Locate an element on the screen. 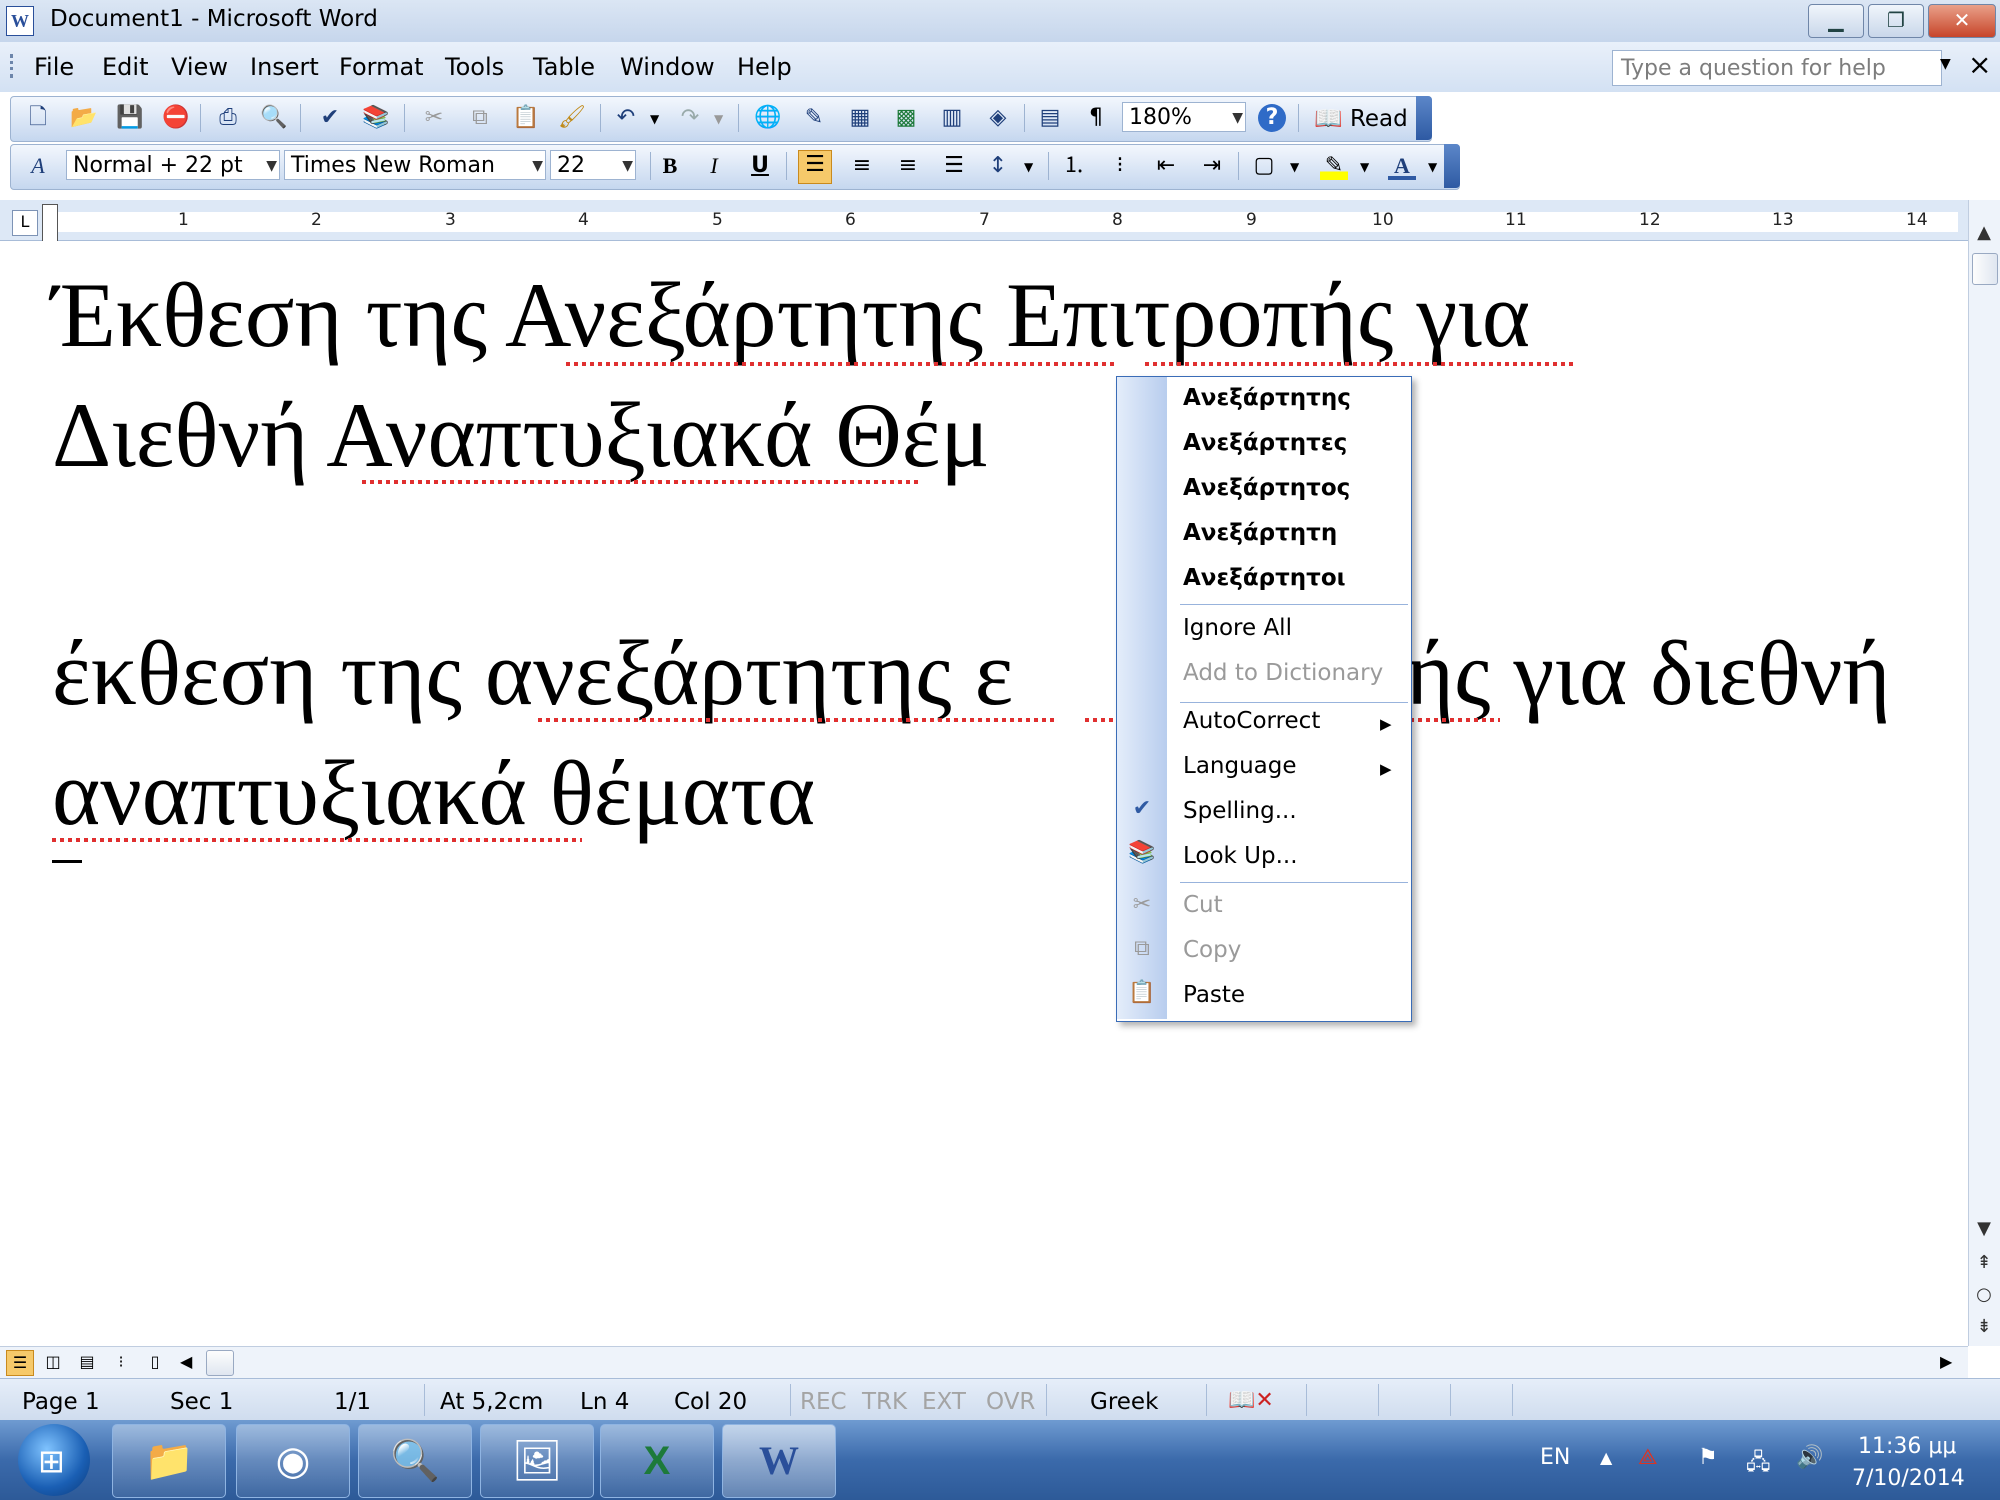 Image resolution: width=2000 pixels, height=1500 pixels. network-icon: 🖧 is located at coordinates (1758, 1464).